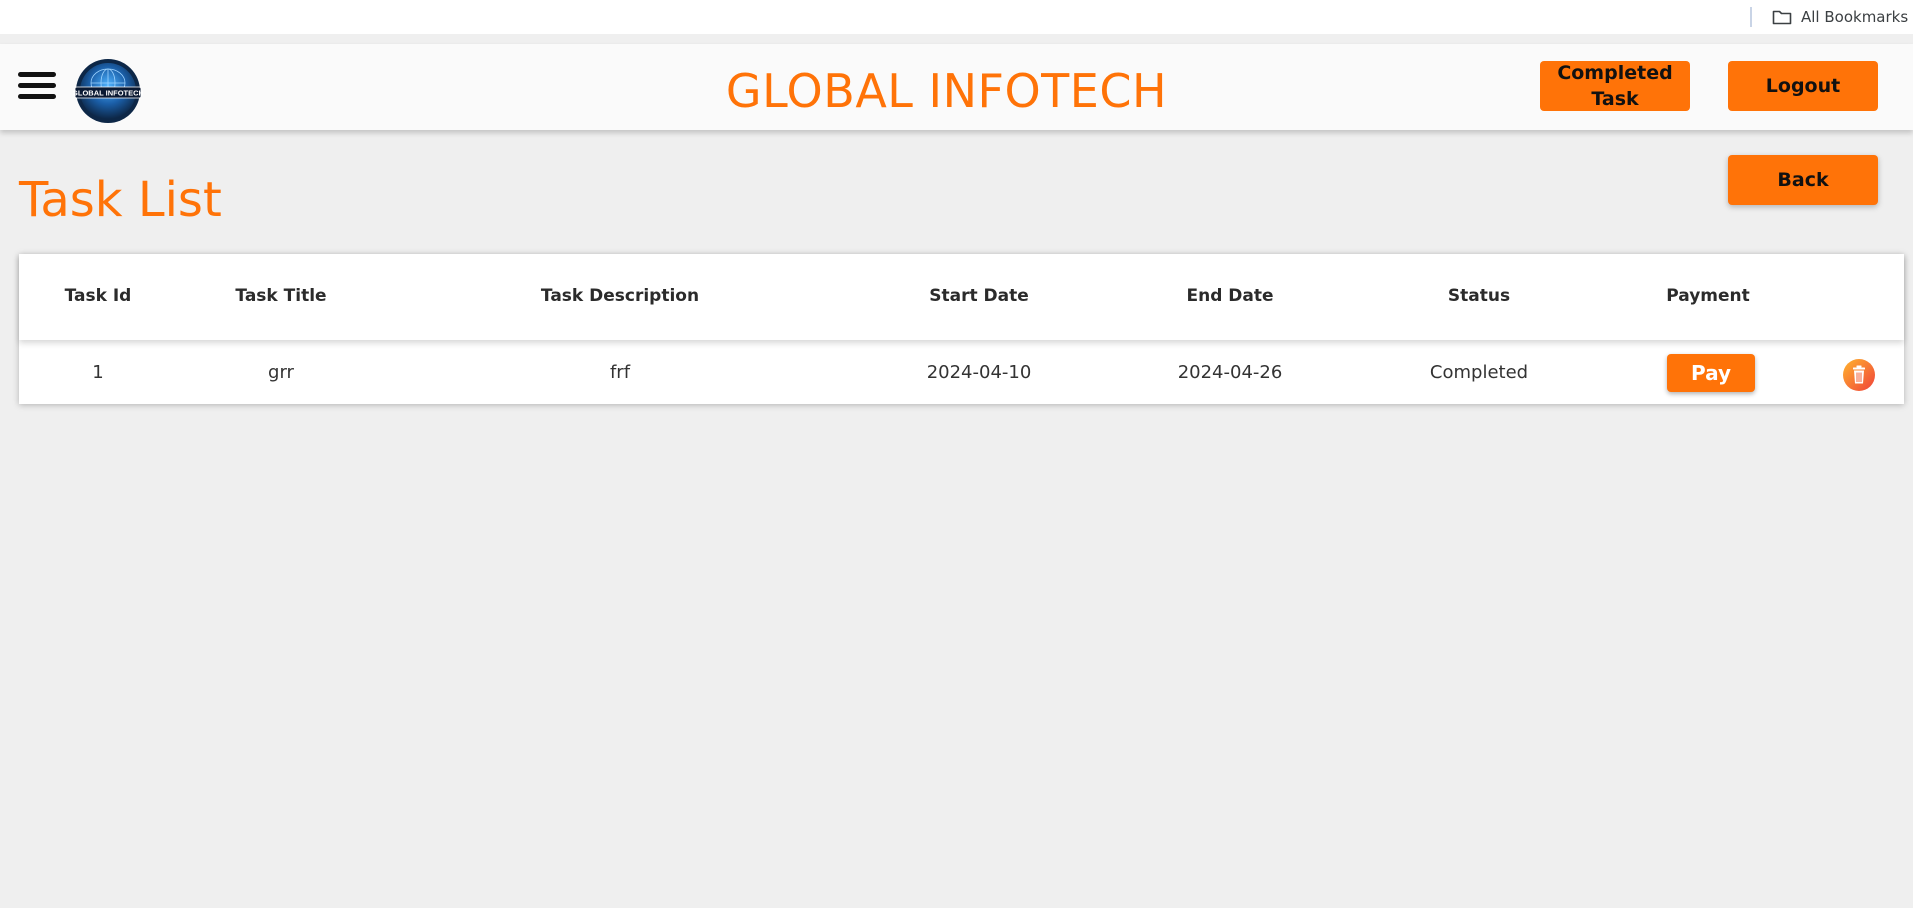  What do you see at coordinates (281, 296) in the screenshot?
I see `column-header-task-title: Task Title` at bounding box center [281, 296].